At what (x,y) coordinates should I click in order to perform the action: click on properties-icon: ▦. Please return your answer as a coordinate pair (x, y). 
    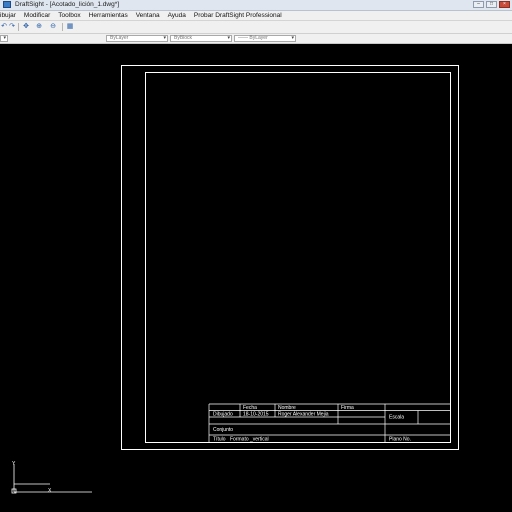
    Looking at the image, I should click on (70, 27).